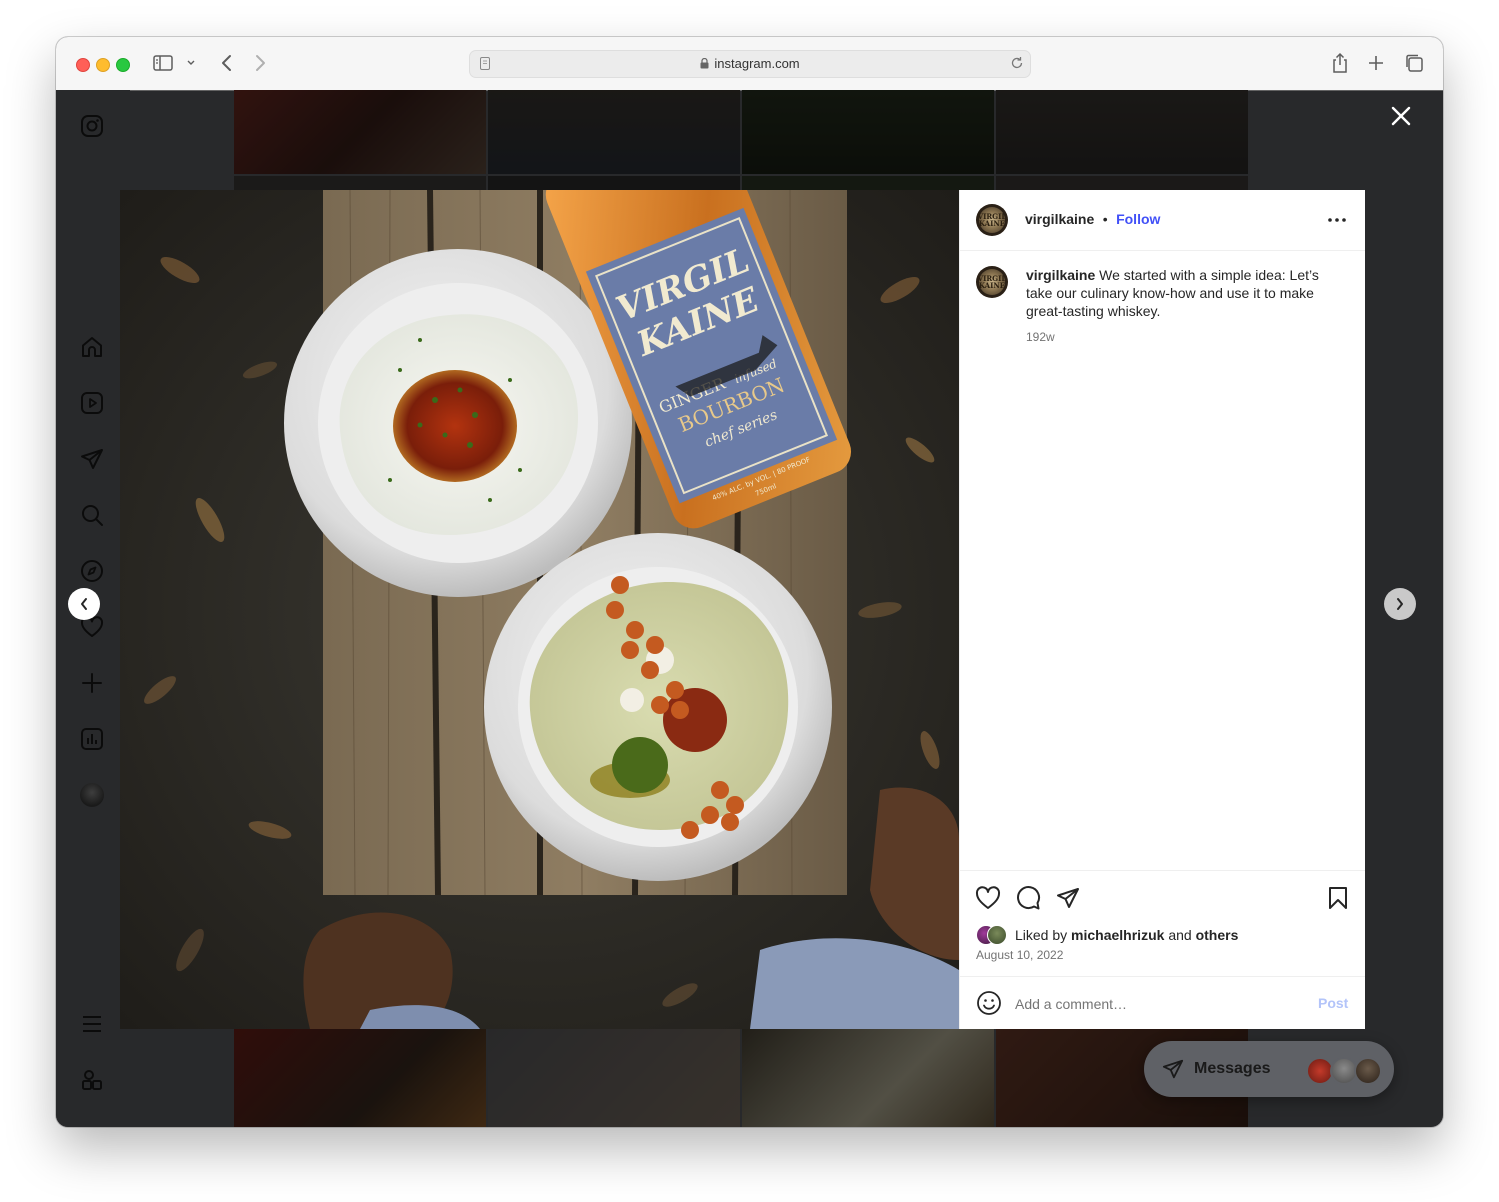 This screenshot has height=1202, width=1499. I want to click on liked-by-text: Liked by michaelhrizuk and others, so click(1127, 935).